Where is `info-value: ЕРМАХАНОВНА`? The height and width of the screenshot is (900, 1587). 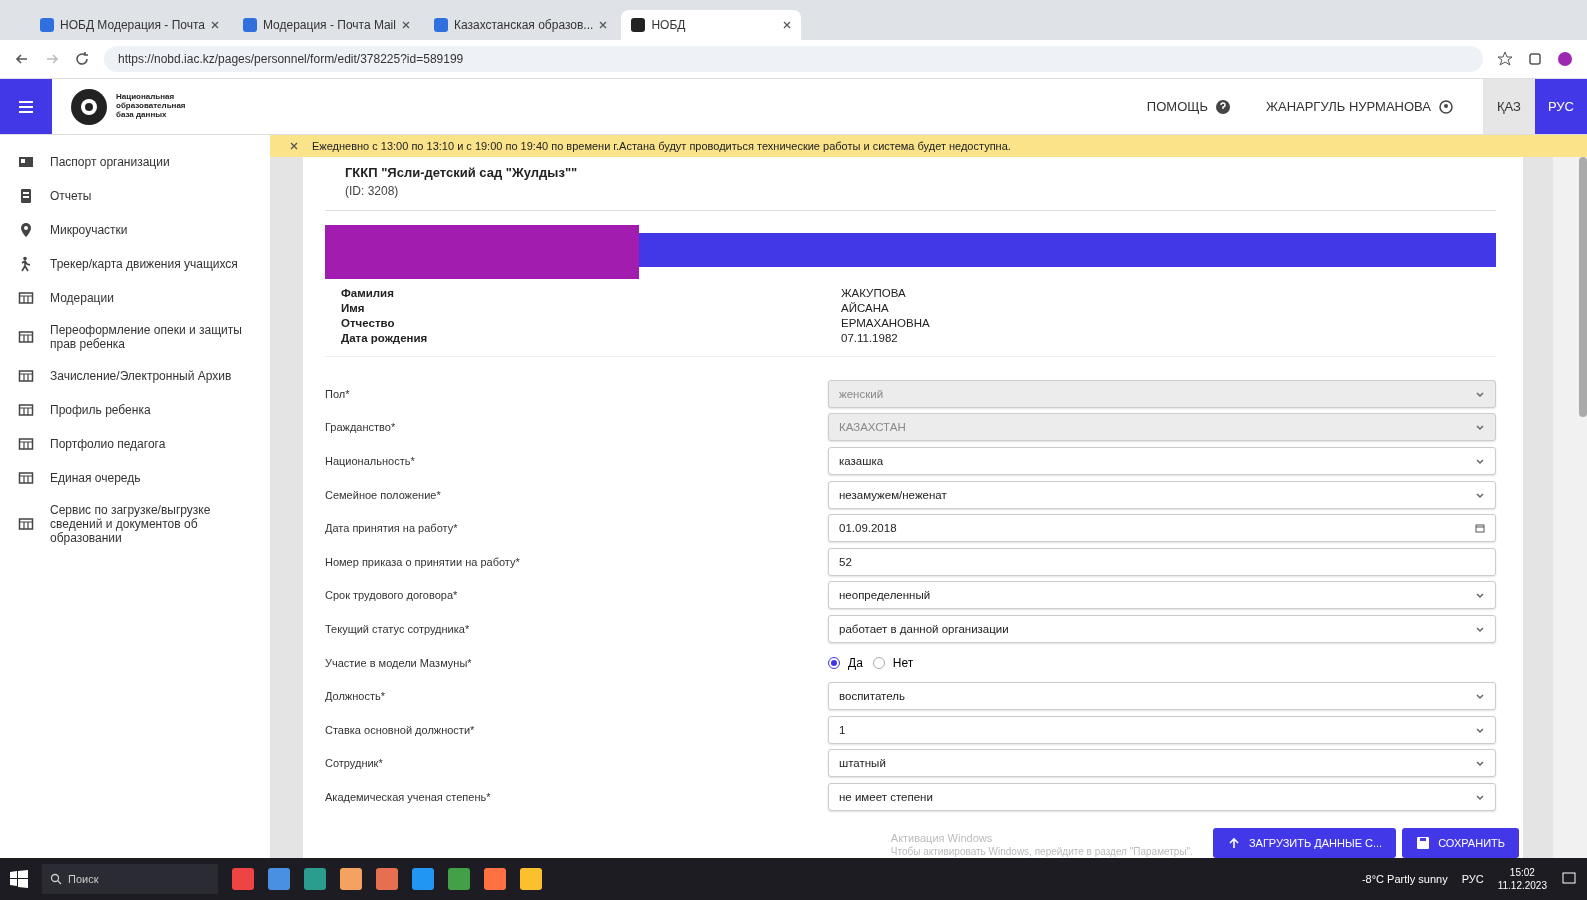
info-value: ЕРМАХАНОВНА is located at coordinates (886, 323).